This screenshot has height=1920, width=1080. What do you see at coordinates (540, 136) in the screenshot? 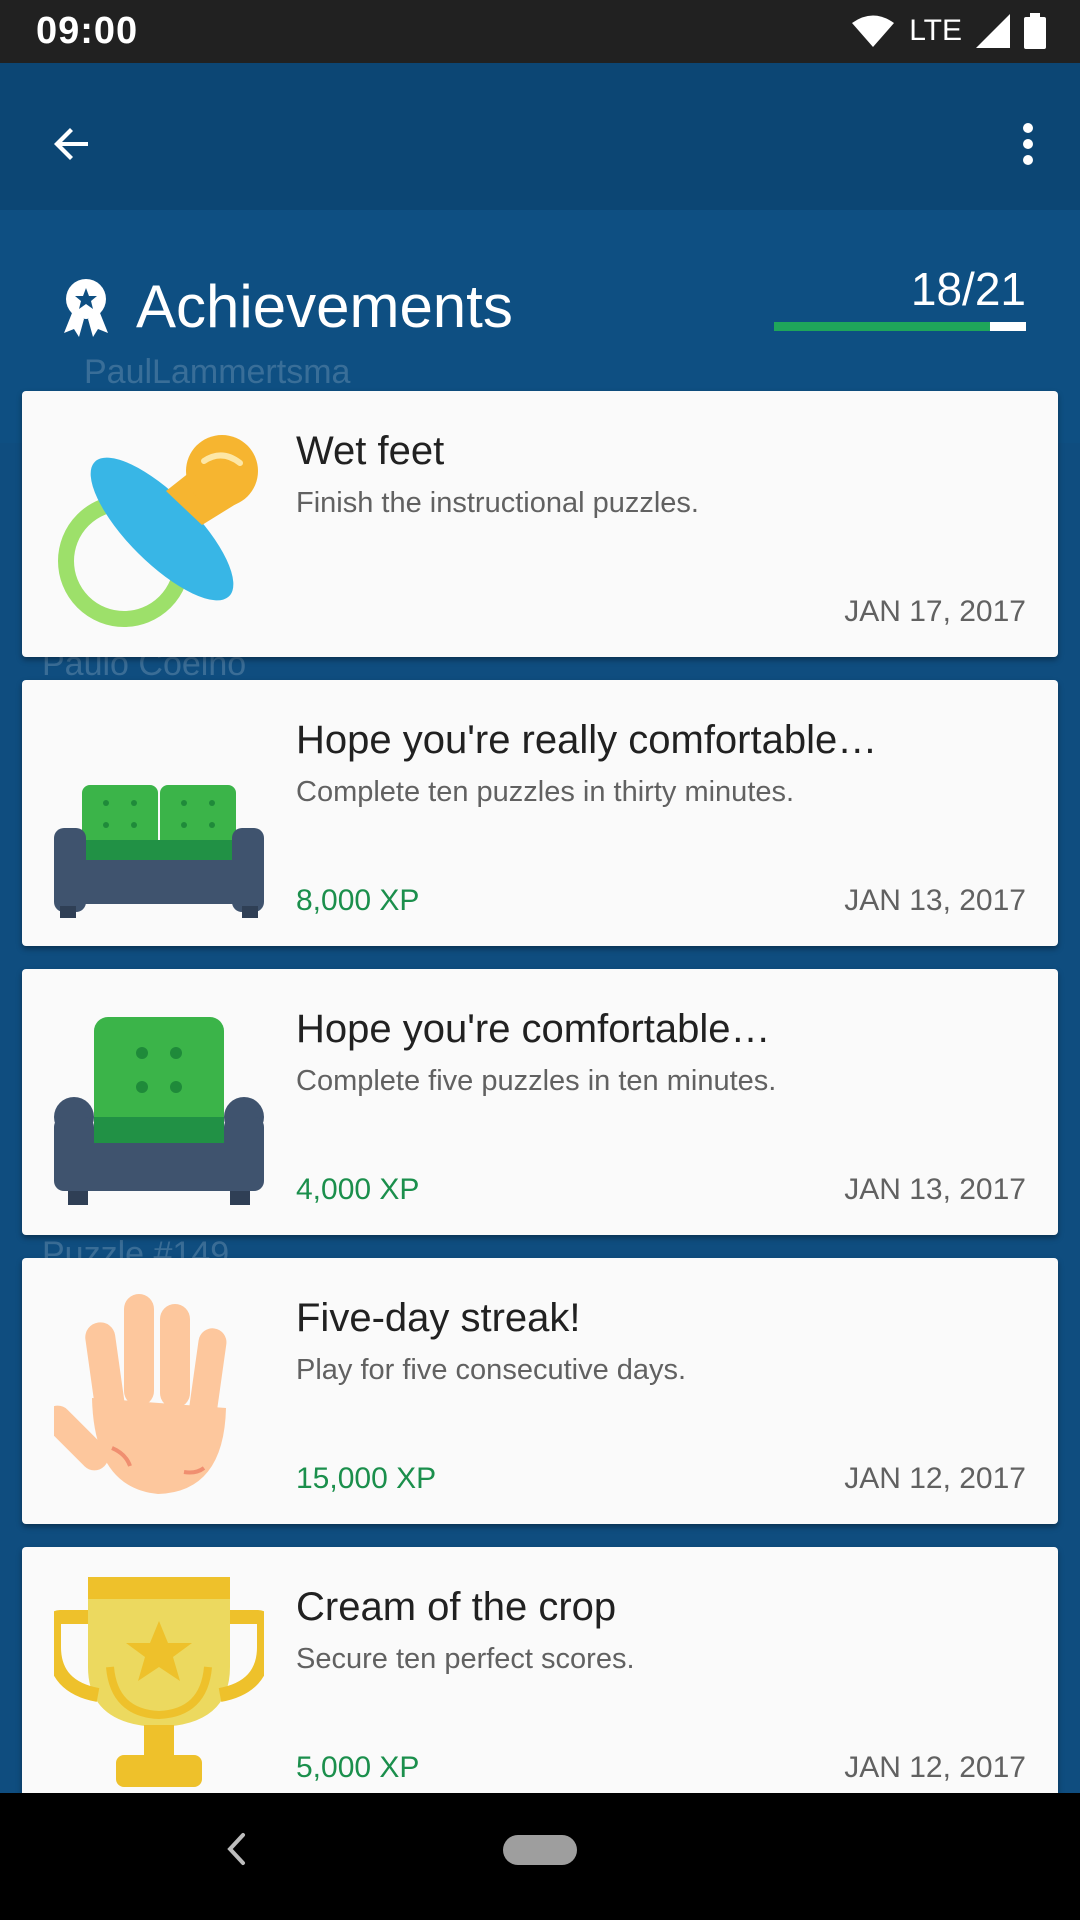
I see `toolbar` at bounding box center [540, 136].